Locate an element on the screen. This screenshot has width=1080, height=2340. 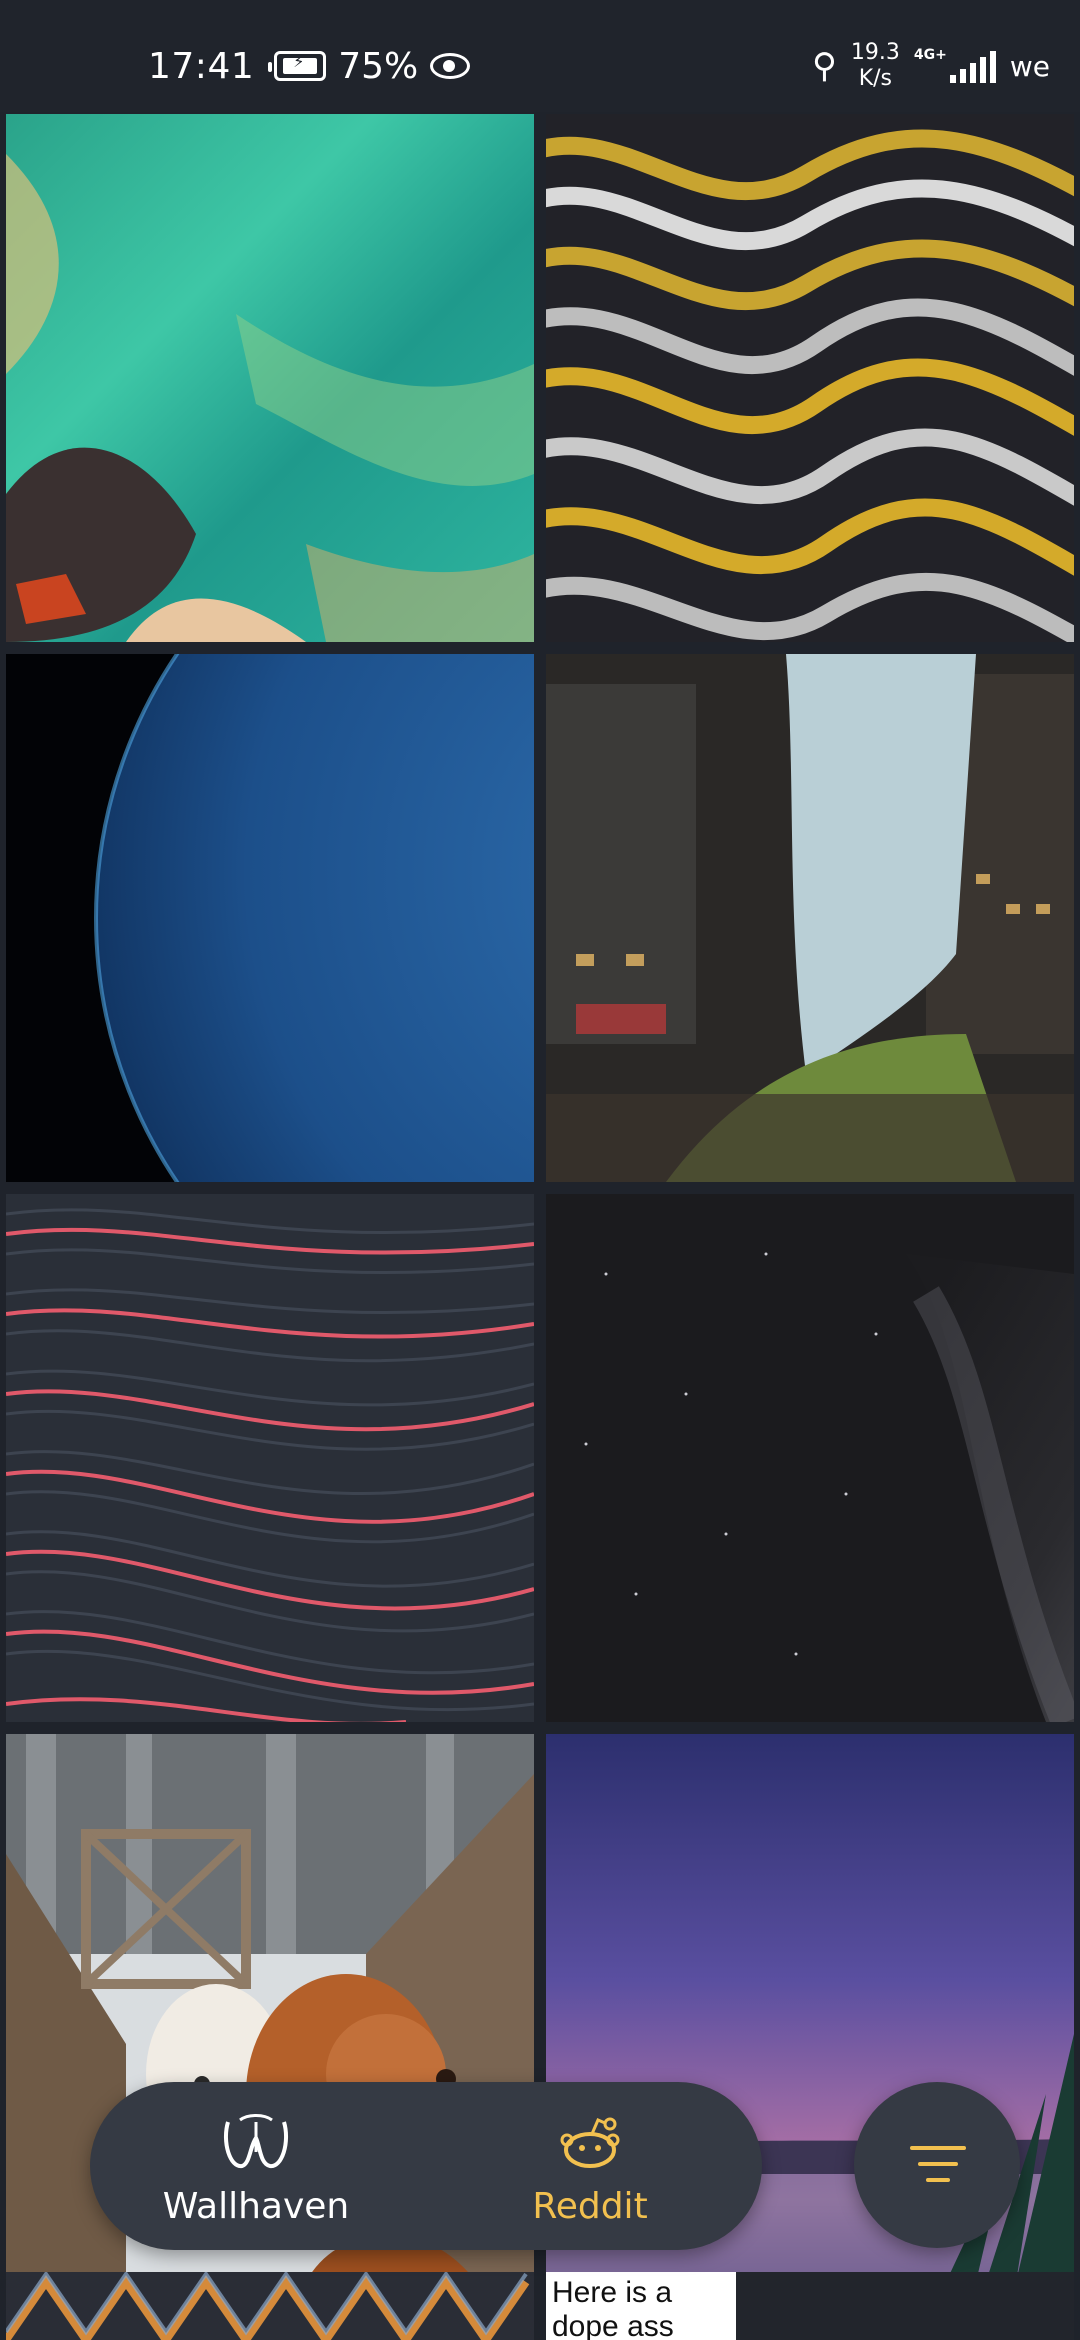
usb-icon: ⚲ is located at coordinates (824, 66).